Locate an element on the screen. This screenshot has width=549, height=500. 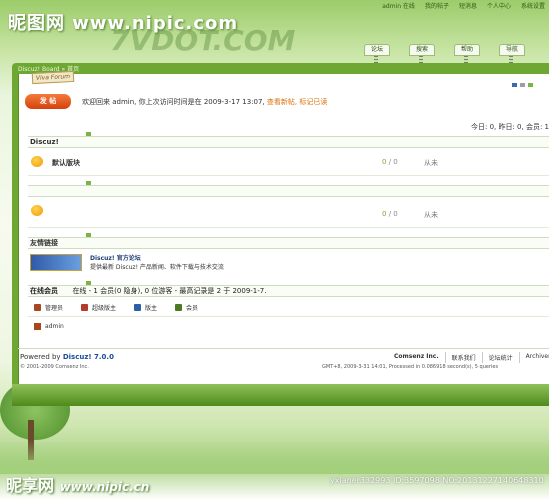
top-nav-profile: 个人中心 is located at coordinates (499, 5).